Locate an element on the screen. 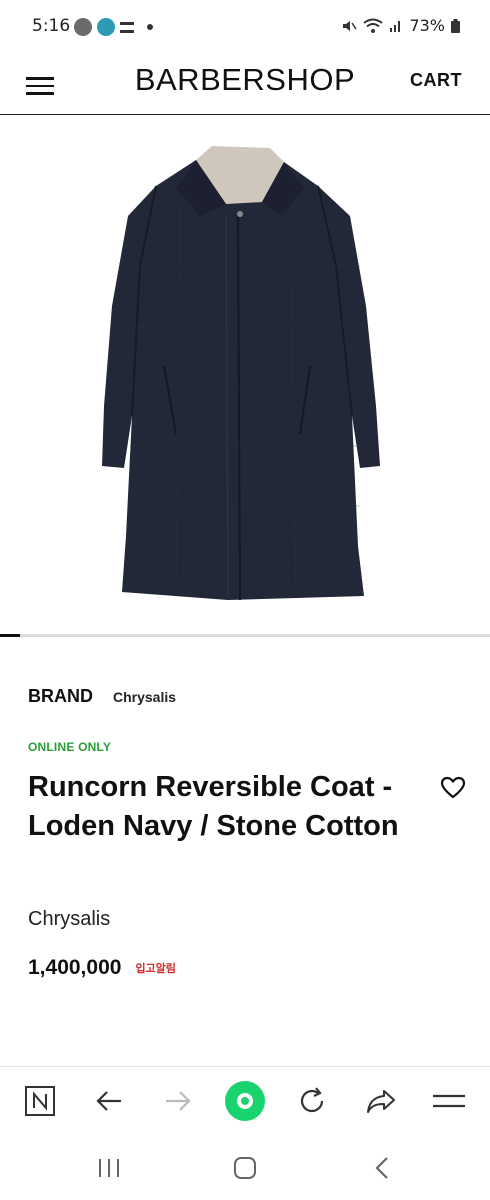 This screenshot has width=490, height=1200. back-arrow-icon is located at coordinates (109, 1101).